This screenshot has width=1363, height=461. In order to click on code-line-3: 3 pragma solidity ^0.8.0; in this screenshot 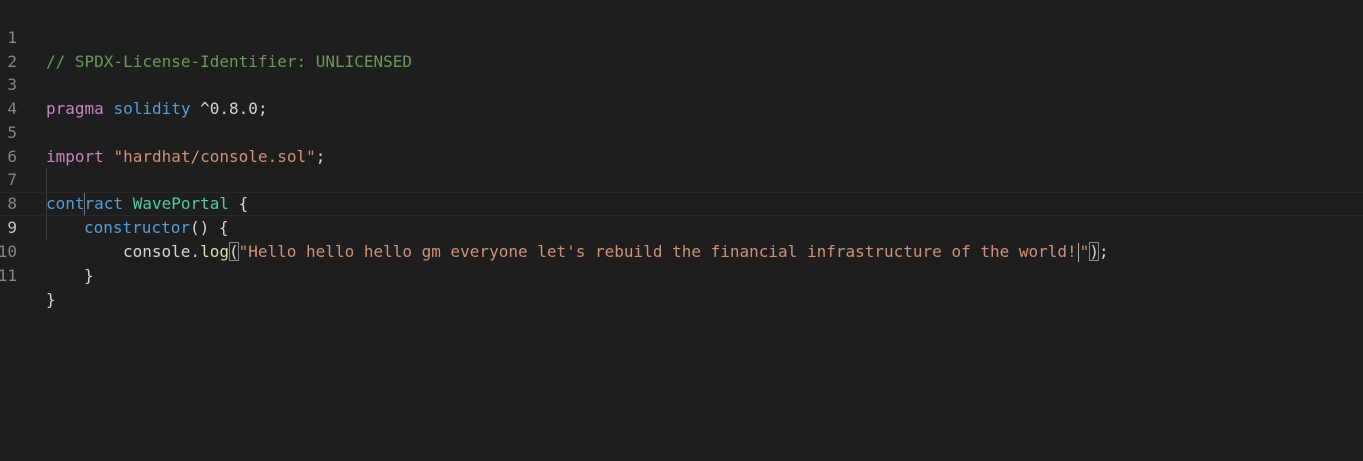, I will do `click(681, 83)`.